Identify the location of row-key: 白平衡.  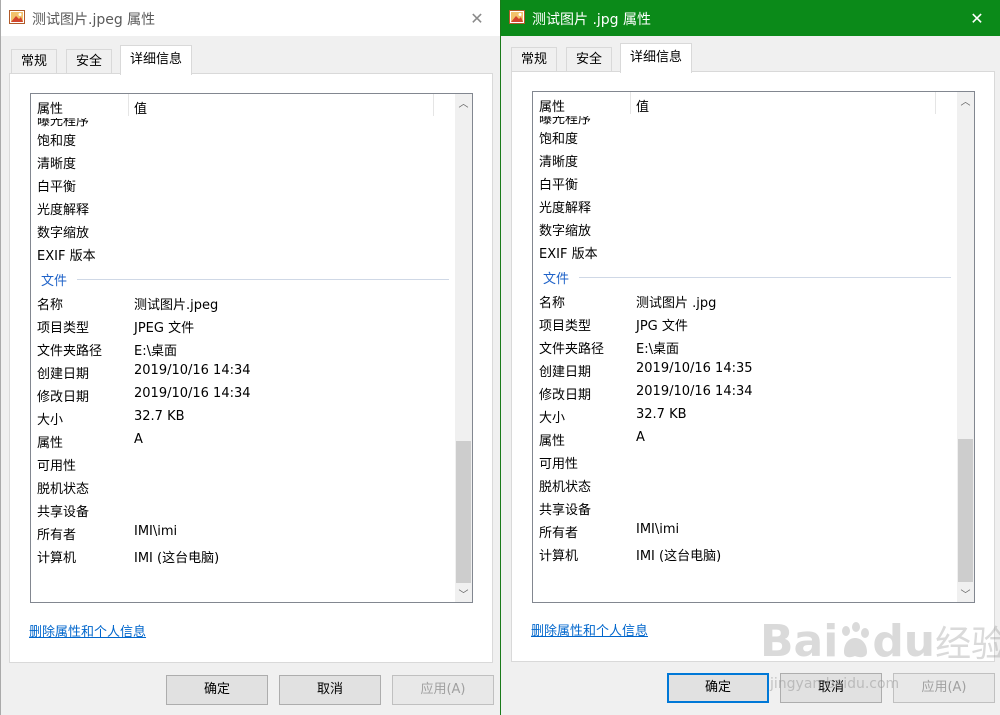
(57, 187).